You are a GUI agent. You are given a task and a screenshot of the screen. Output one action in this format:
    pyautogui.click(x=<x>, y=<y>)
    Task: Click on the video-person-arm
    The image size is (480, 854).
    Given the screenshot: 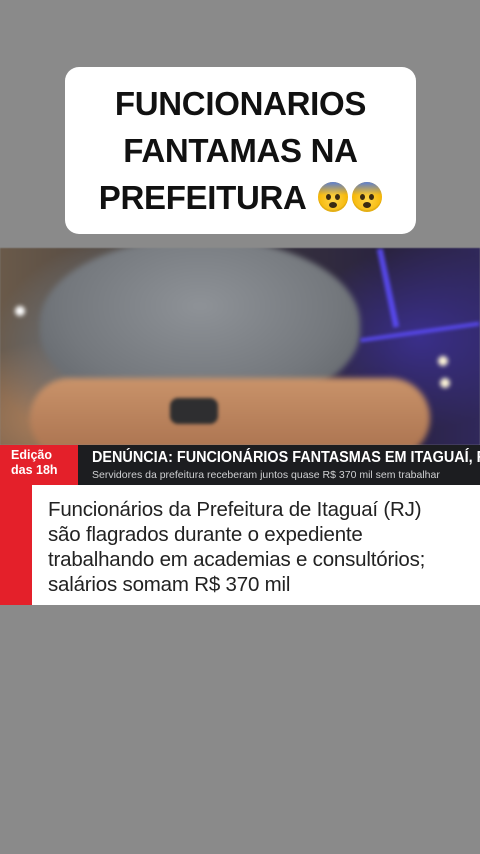 What is the action you would take?
    pyautogui.click(x=230, y=411)
    